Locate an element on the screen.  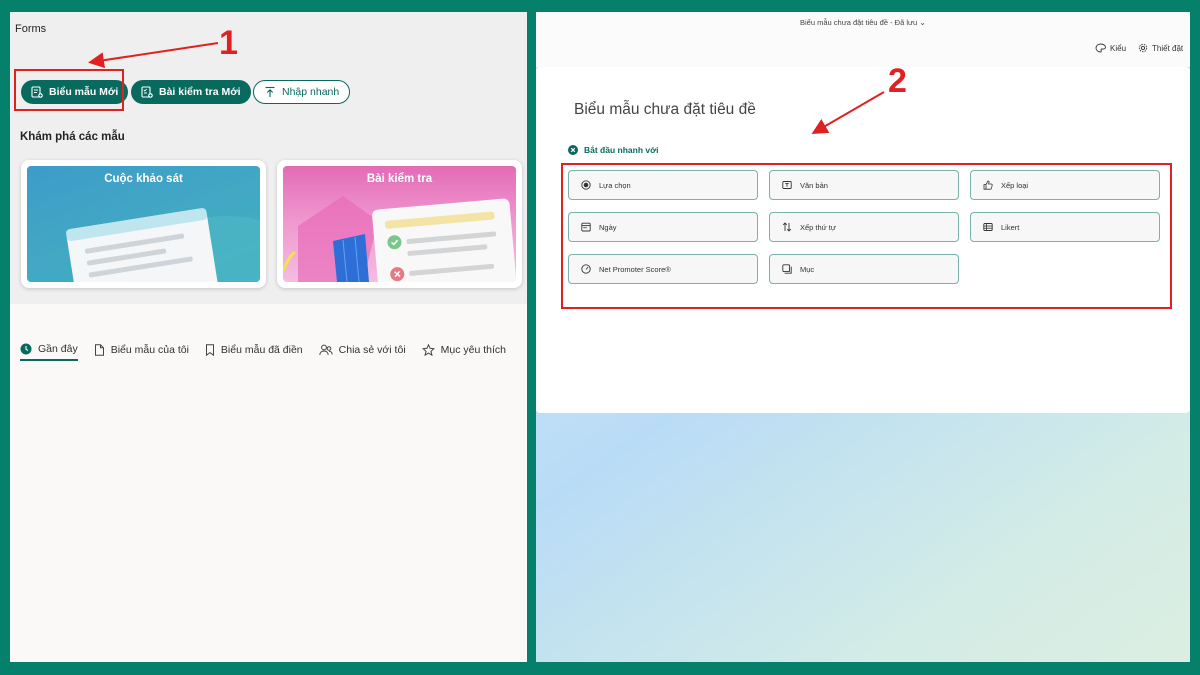
tab-favorites: Mục yêu thích is located at coordinates (464, 352).